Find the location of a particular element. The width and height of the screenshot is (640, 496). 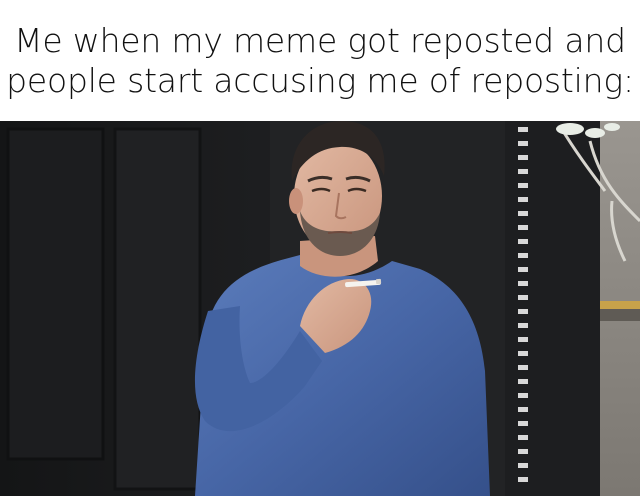

door-panel-left-inner is located at coordinates (157, 309).